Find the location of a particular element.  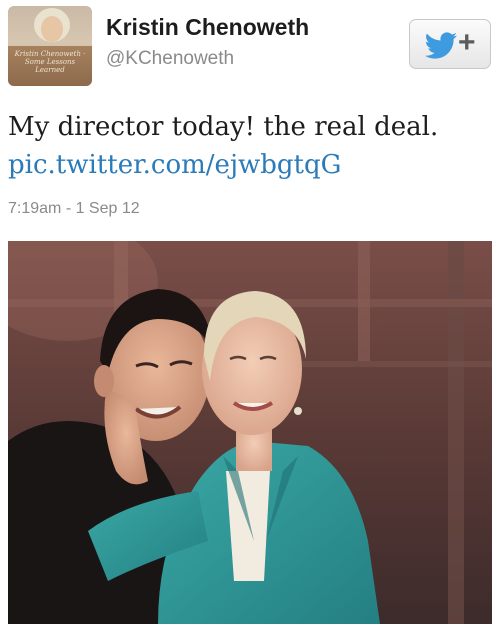

avatar-cover-text: Kristin Chenoweth · Some Lessons Learned is located at coordinates (50, 62).